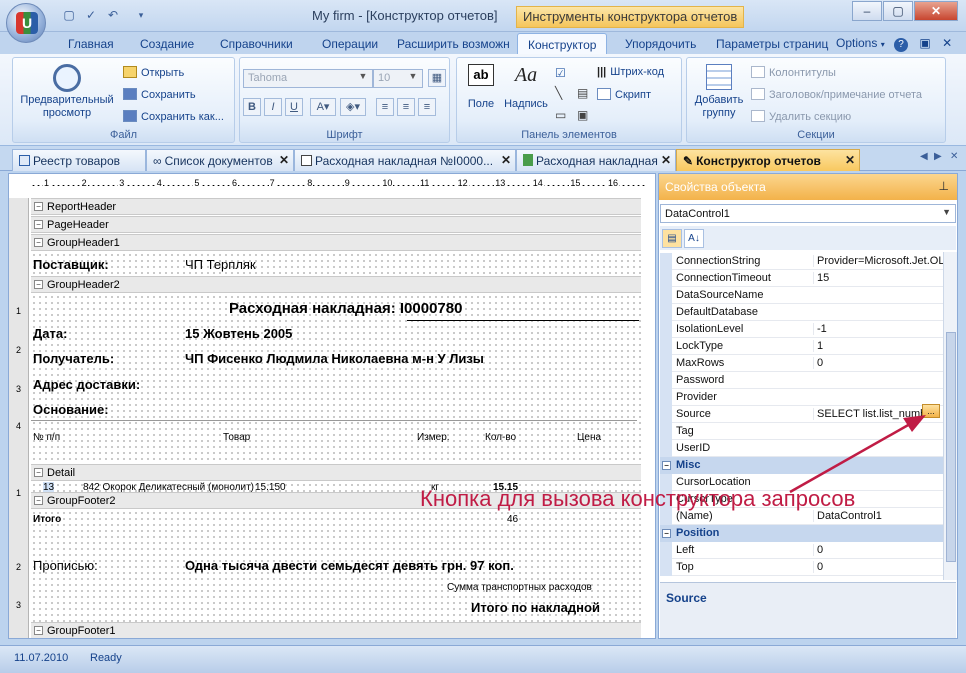 This screenshot has width=966, height=673. Describe the element at coordinates (168, 487) in the screenshot. I see `detail-item: 842 Окорок Деликатесный (монолит)` at that location.